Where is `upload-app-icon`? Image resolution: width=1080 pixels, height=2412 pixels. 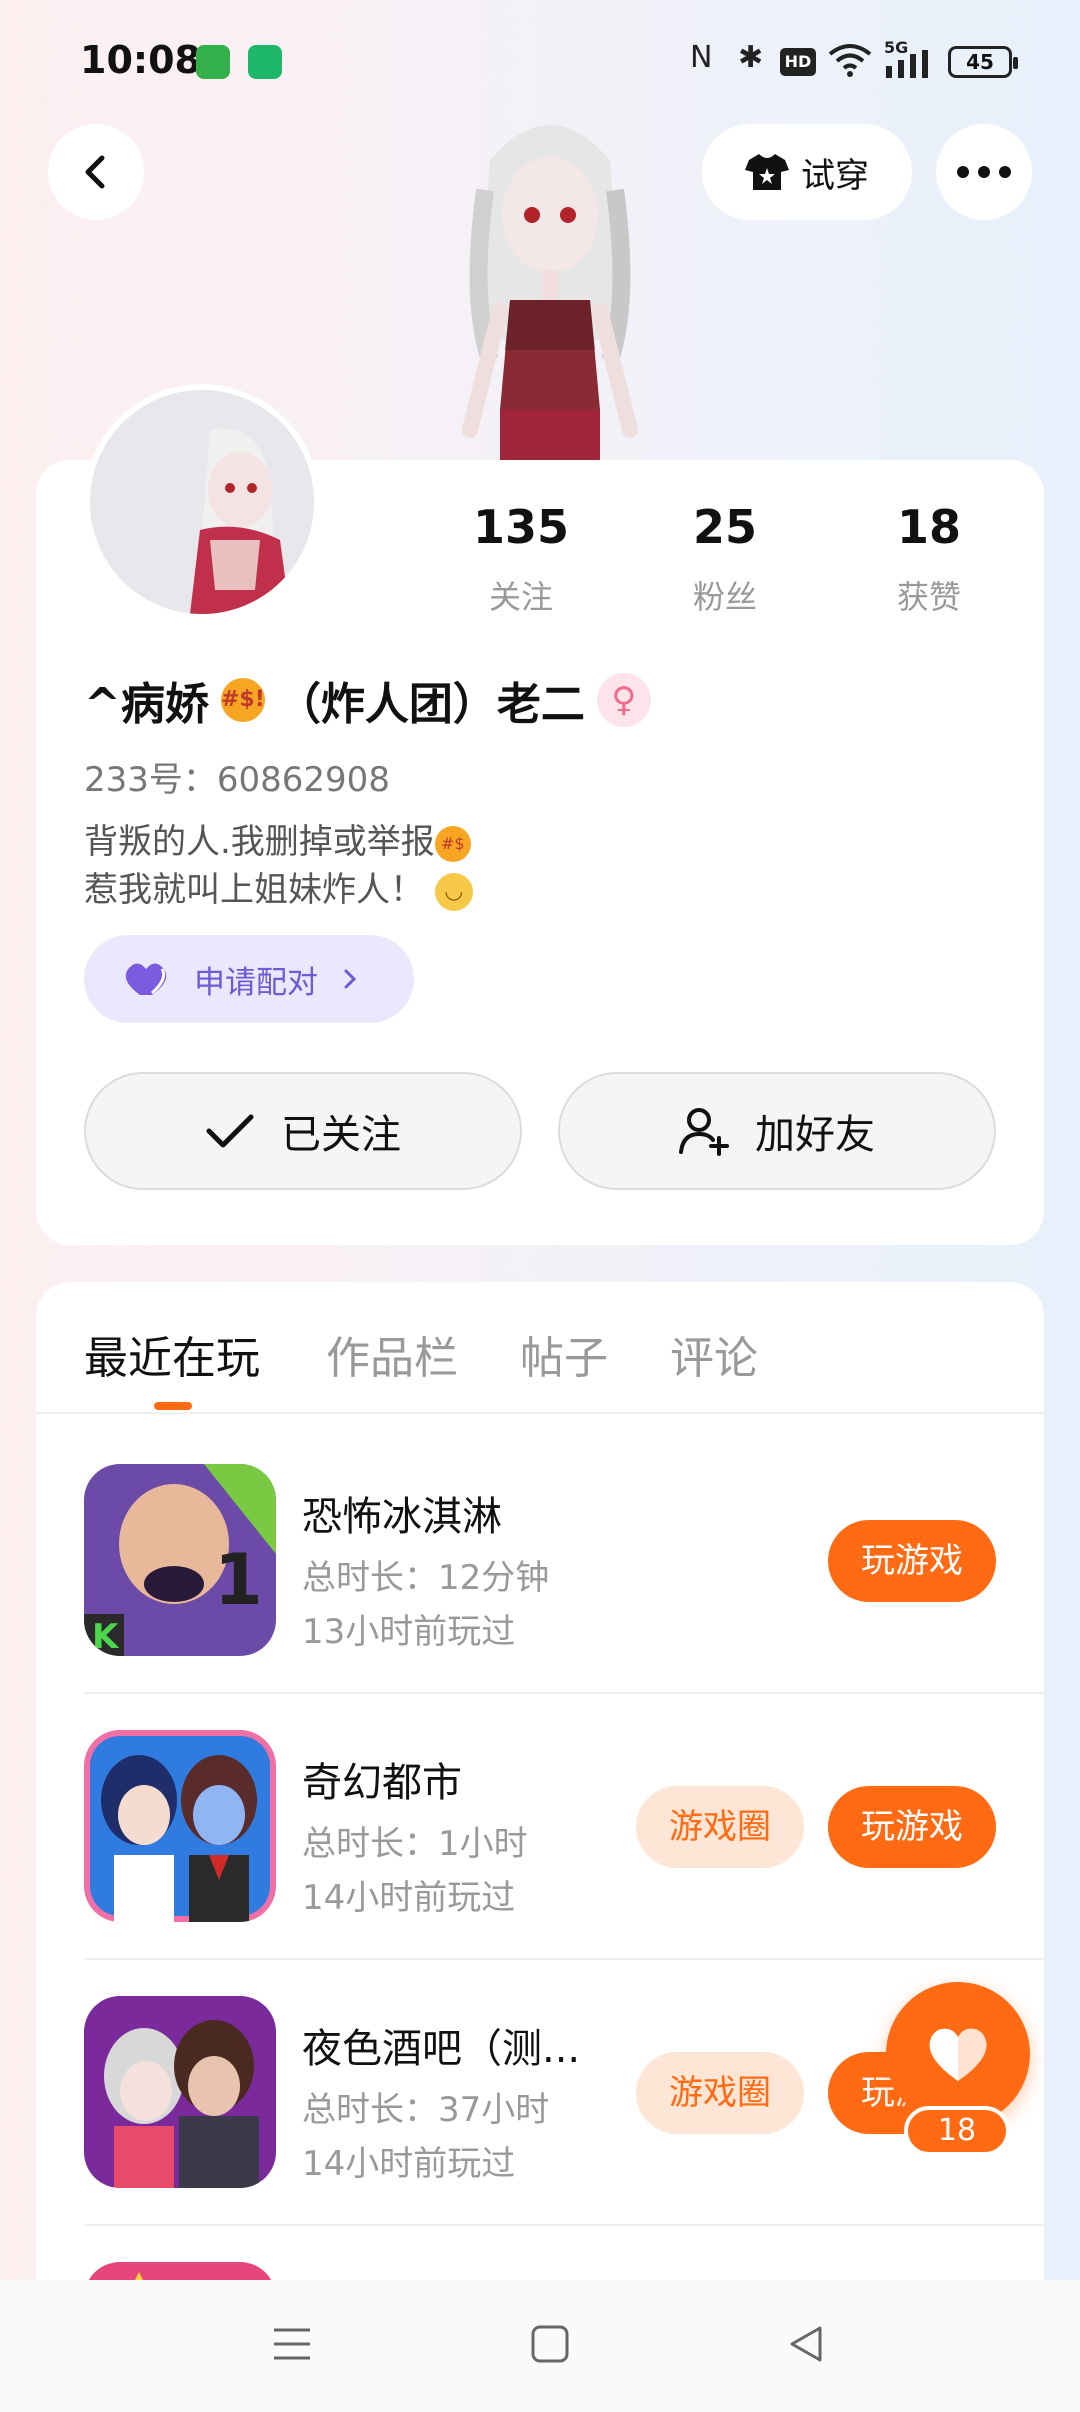 upload-app-icon is located at coordinates (265, 62).